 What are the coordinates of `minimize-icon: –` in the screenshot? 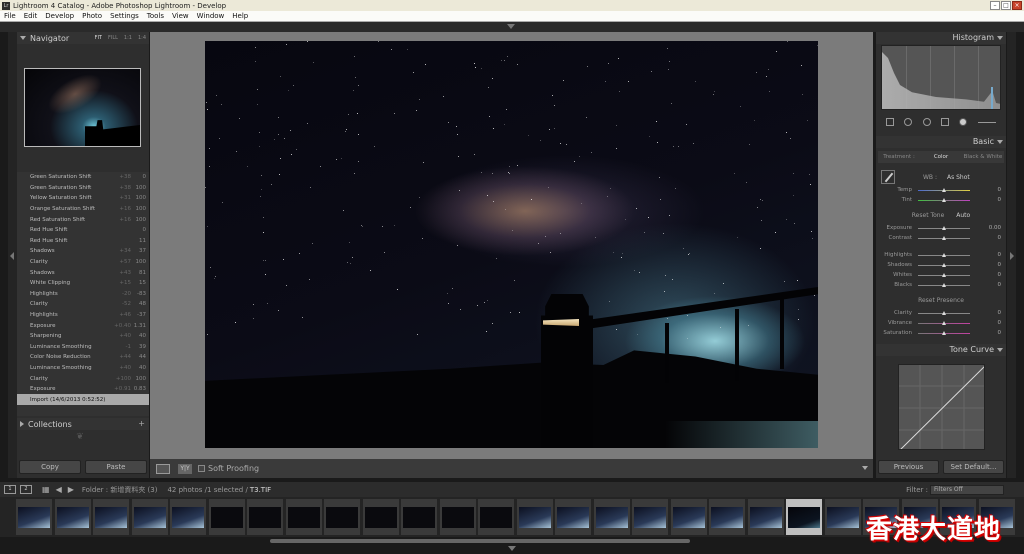 It's located at (995, 5).